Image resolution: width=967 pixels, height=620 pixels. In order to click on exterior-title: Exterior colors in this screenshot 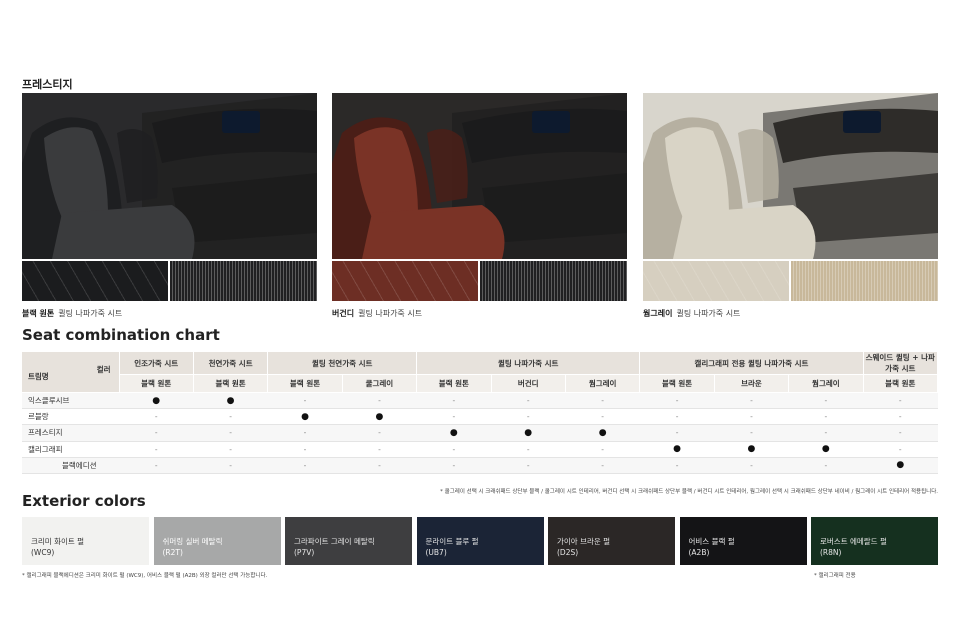, I will do `click(84, 501)`.